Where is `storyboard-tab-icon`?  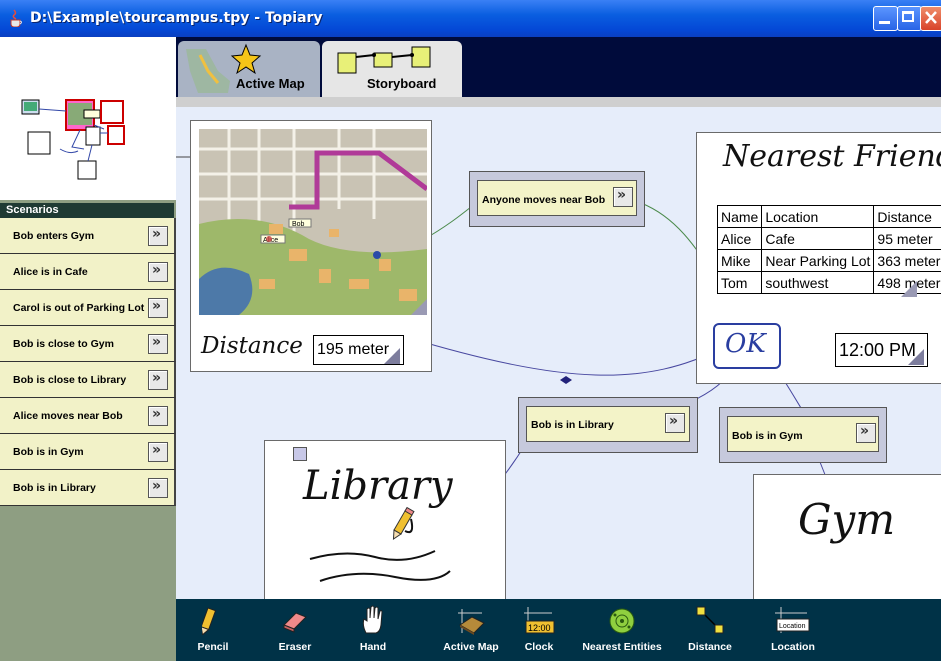
storyboard-tab-icon is located at coordinates (384, 60).